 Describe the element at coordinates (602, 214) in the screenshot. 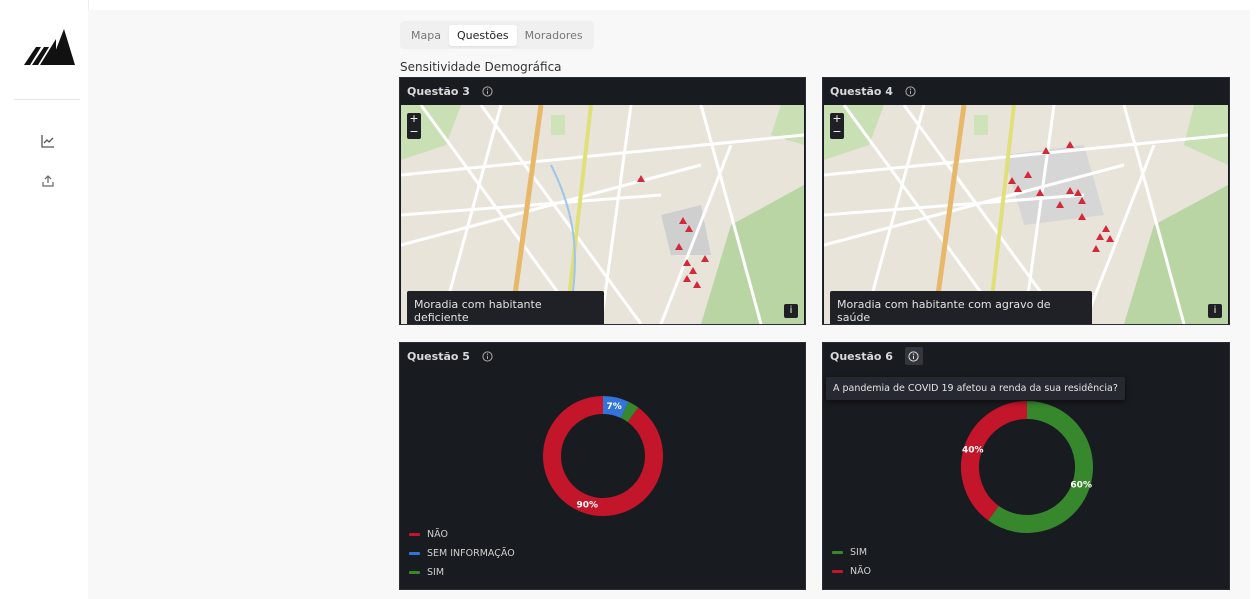

I see `map-view: + − i Moradia com habitante deficiente` at that location.